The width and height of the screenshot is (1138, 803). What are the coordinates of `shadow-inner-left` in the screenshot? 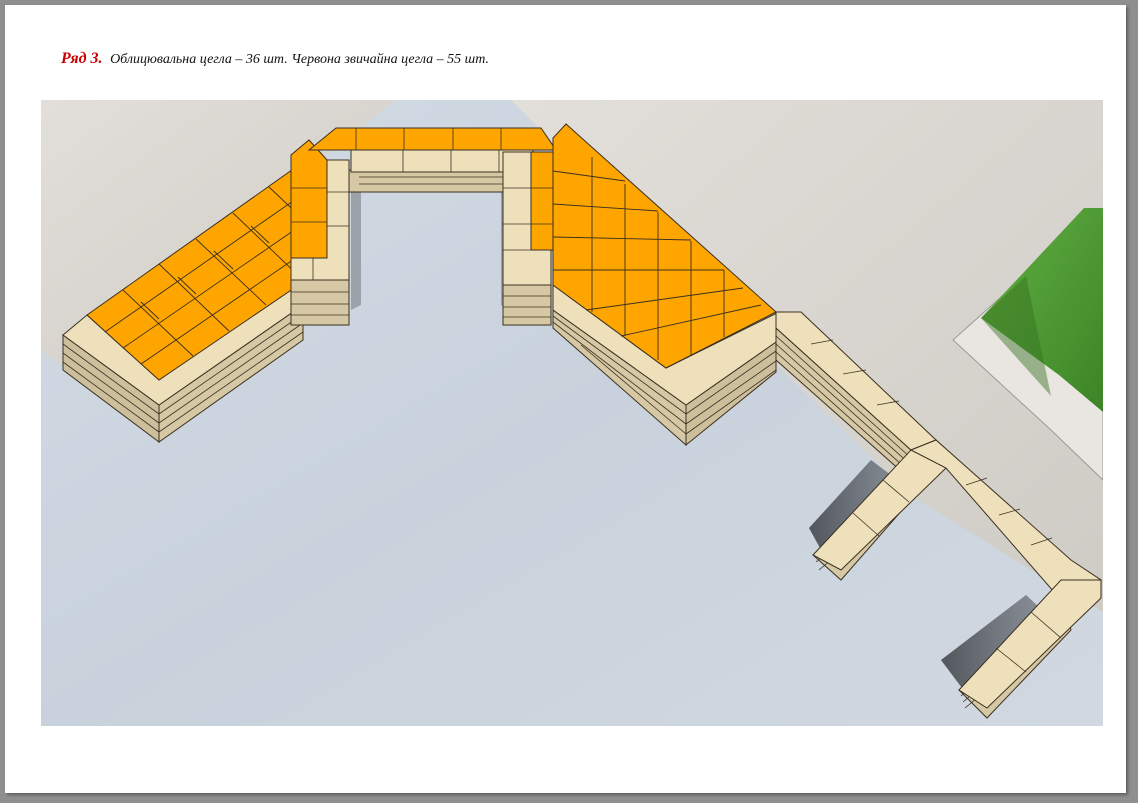 It's located at (356, 250).